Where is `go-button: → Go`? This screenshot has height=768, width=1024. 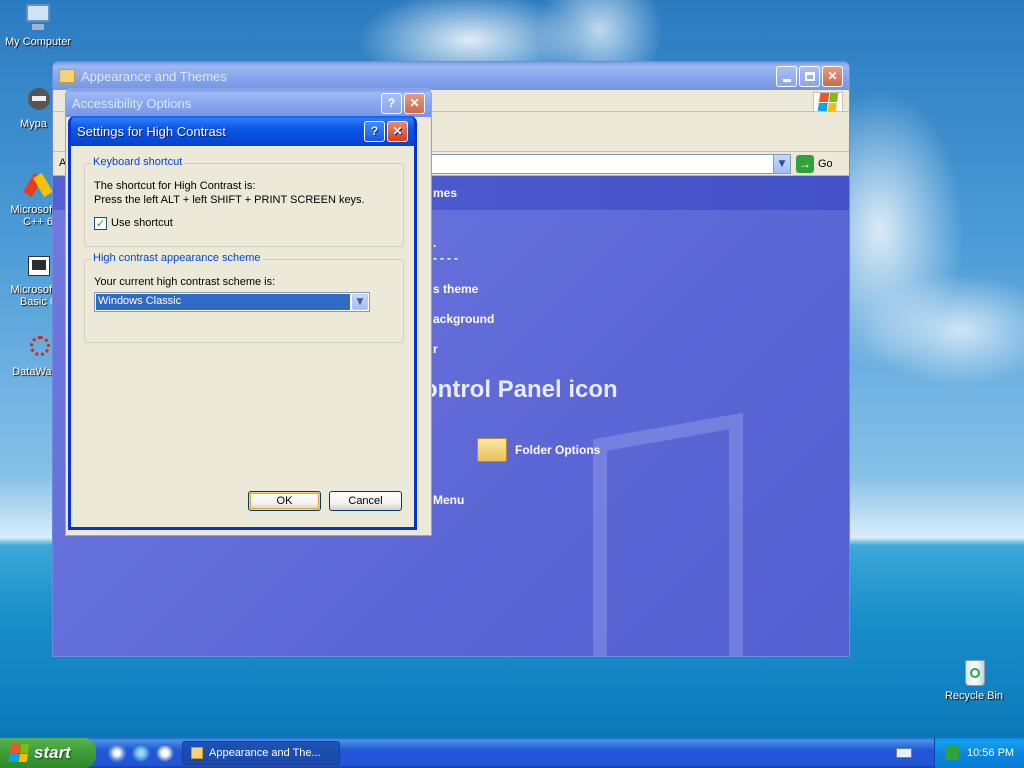
go-button: → Go is located at coordinates (814, 164).